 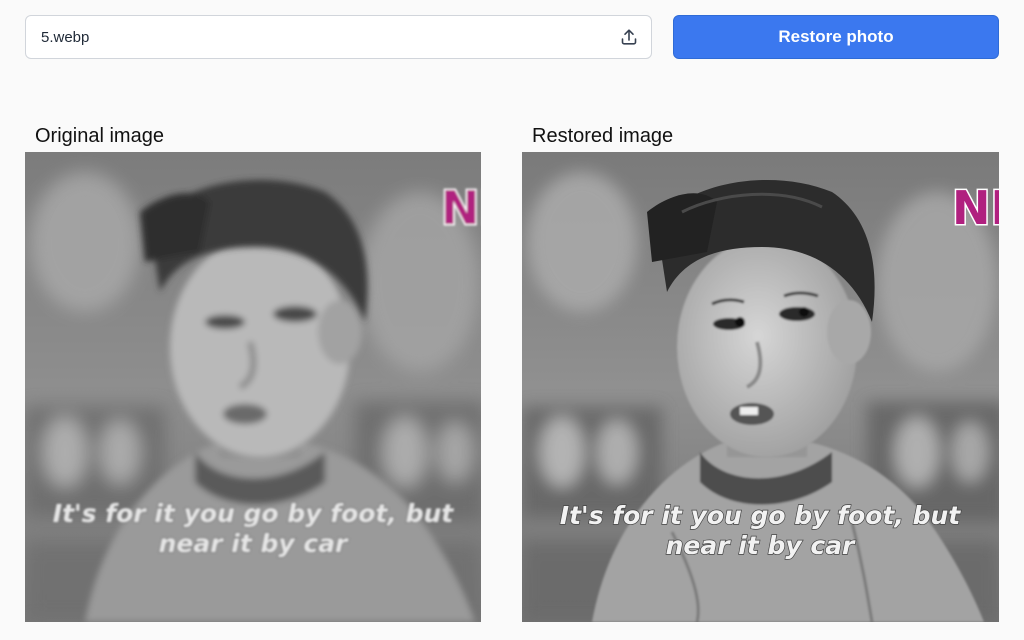 What do you see at coordinates (338, 37) in the screenshot?
I see `file-input: 5.webp` at bounding box center [338, 37].